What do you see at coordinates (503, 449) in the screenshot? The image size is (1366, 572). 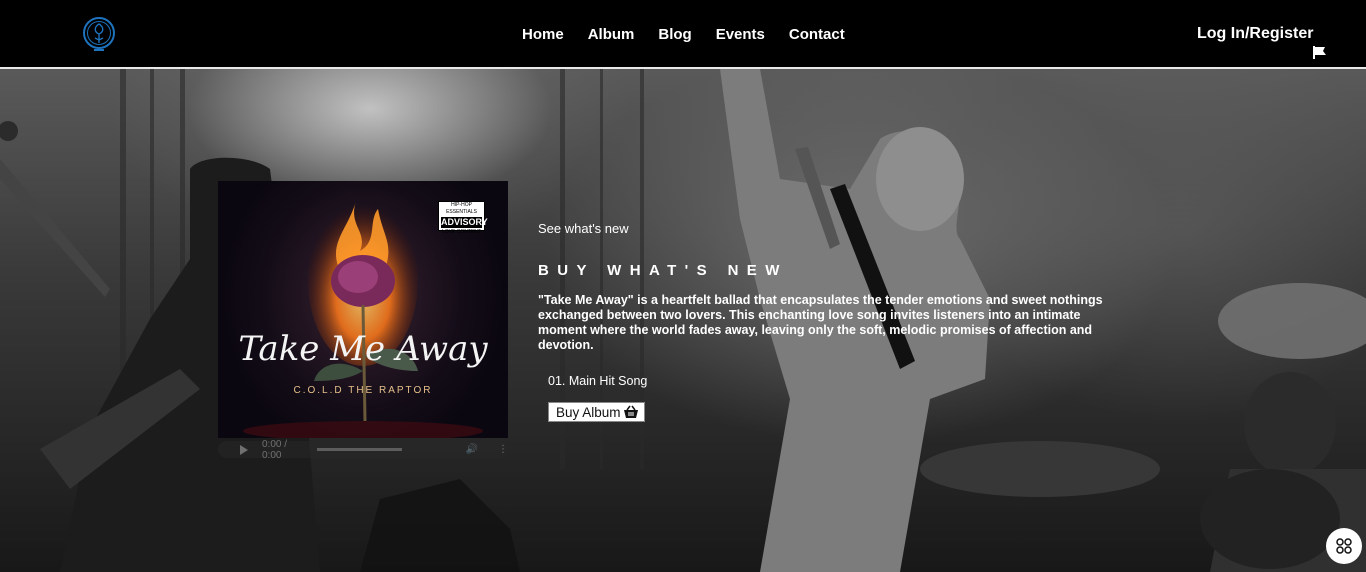 I see `more-options-icon: ⋮` at bounding box center [503, 449].